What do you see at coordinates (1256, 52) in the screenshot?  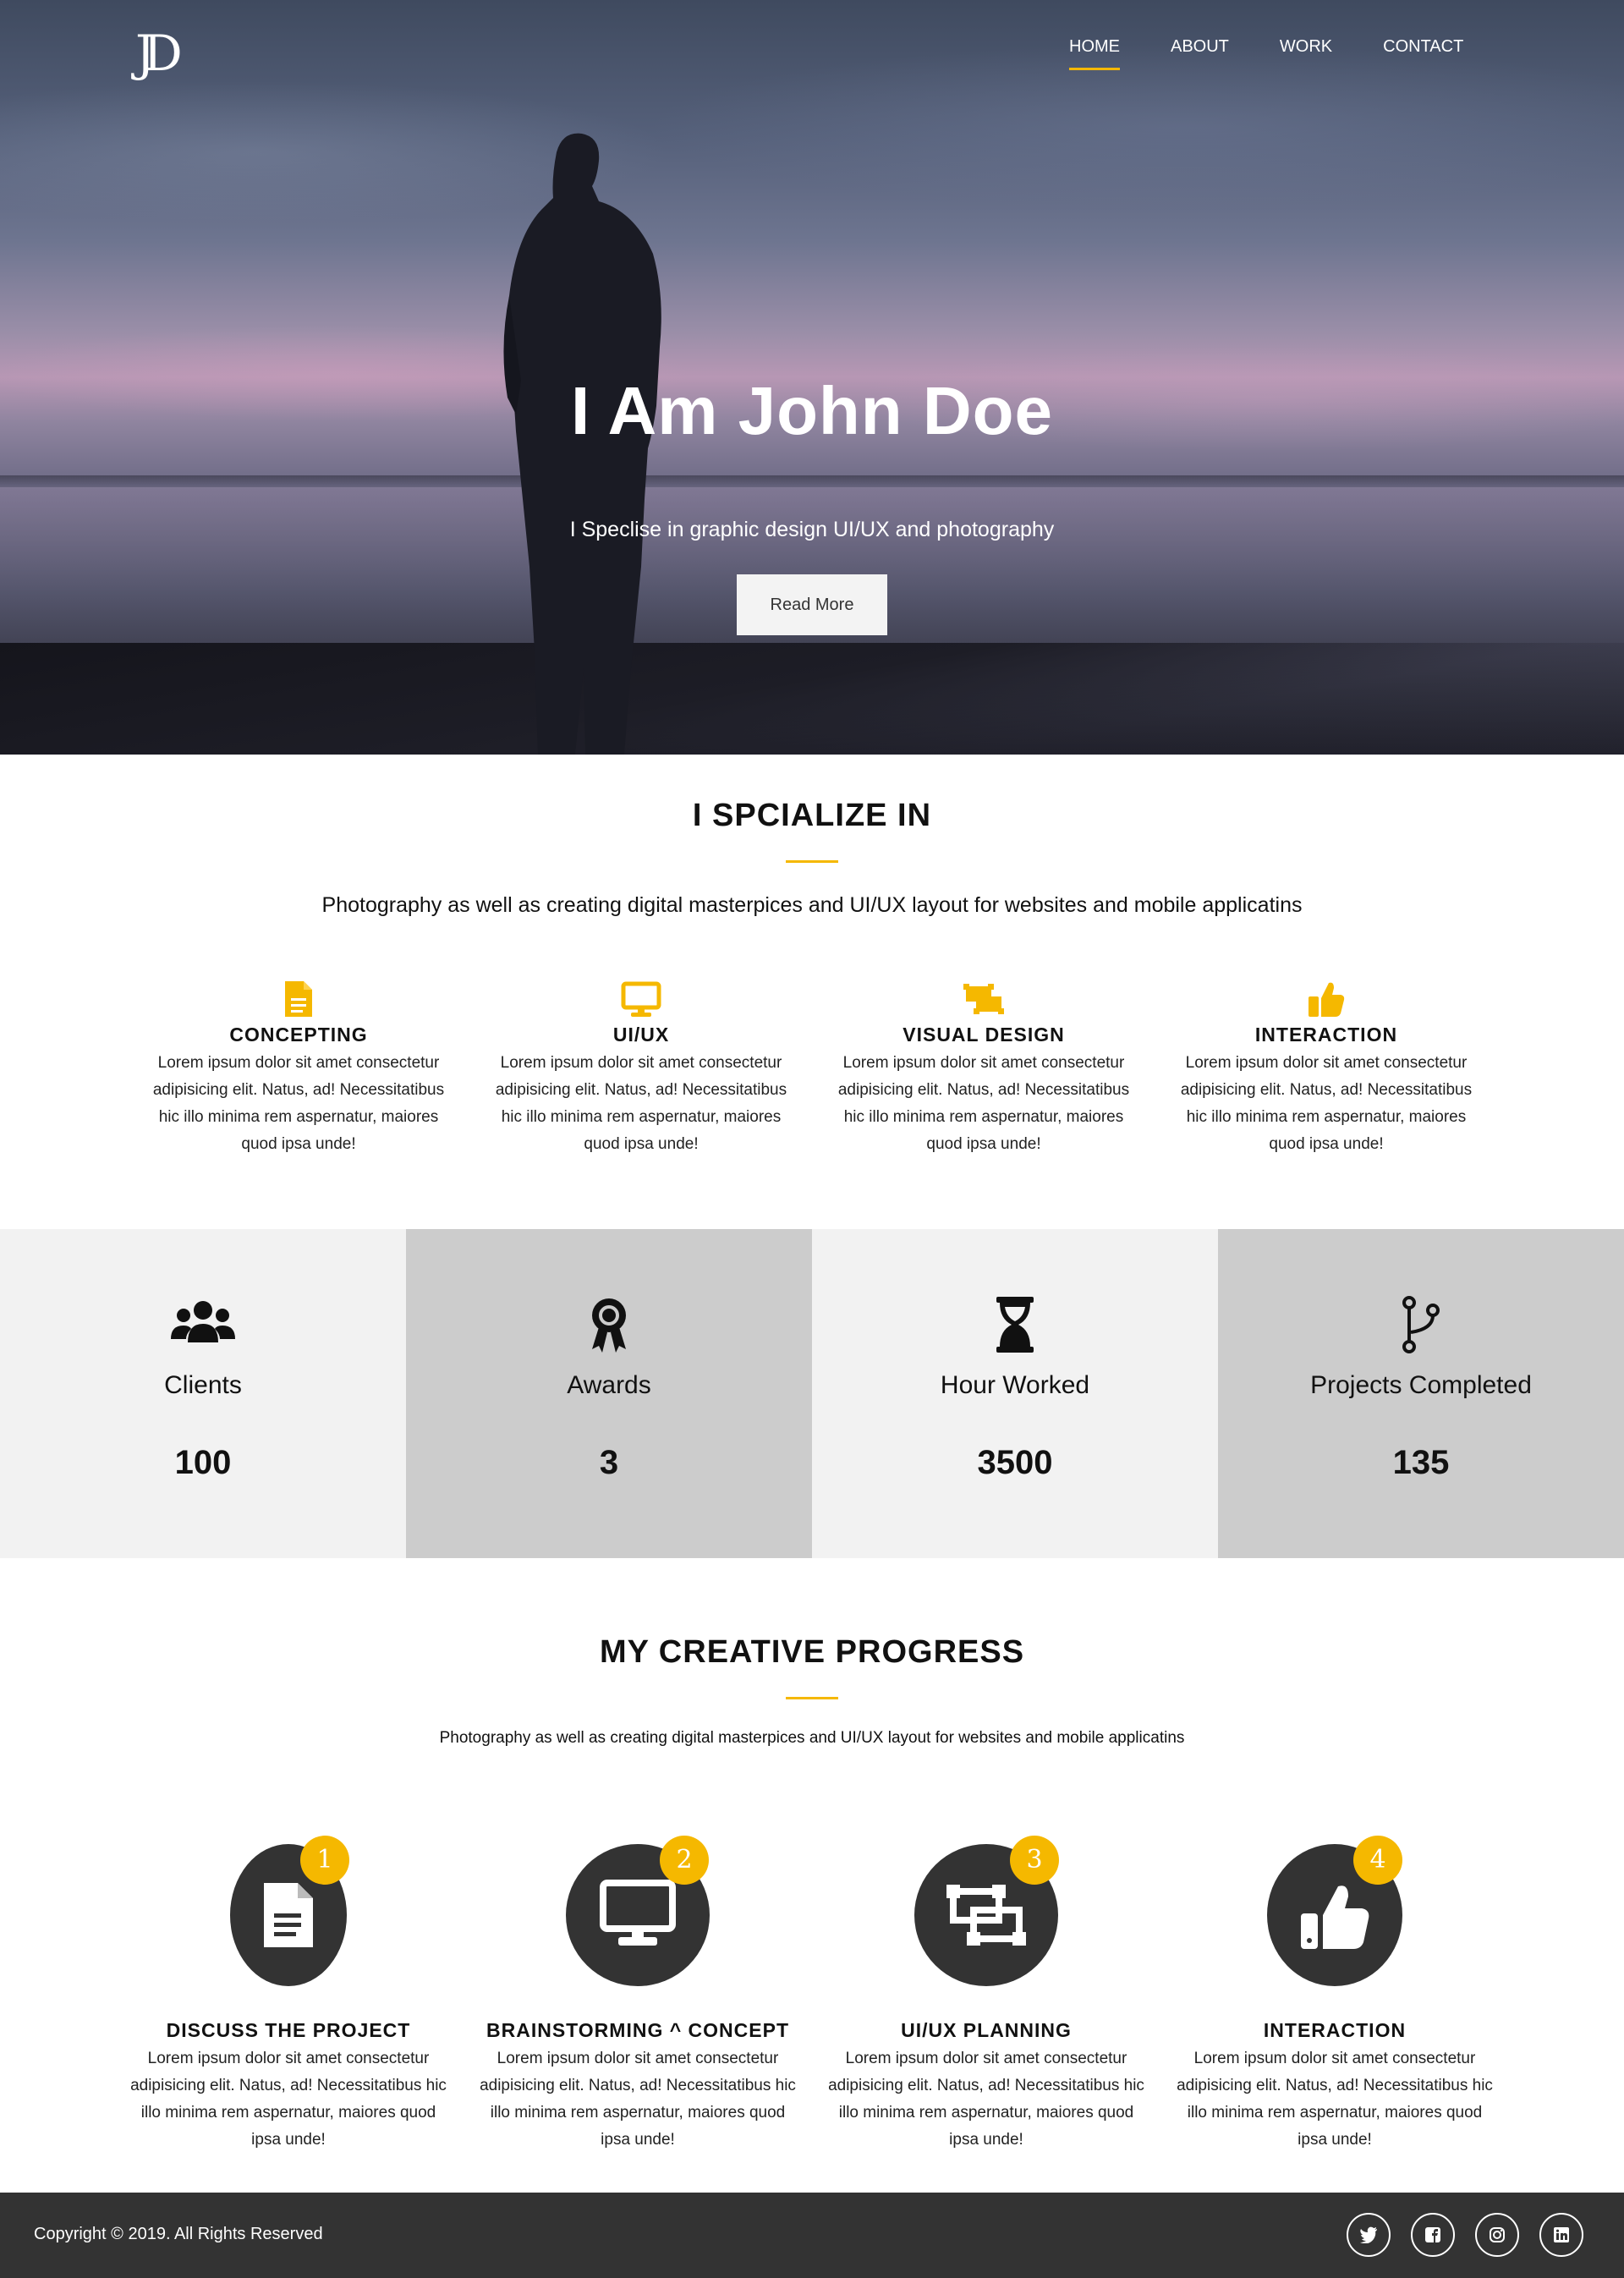 I see `main-nav: HOME ABOUT WORK CONTACT` at bounding box center [1256, 52].